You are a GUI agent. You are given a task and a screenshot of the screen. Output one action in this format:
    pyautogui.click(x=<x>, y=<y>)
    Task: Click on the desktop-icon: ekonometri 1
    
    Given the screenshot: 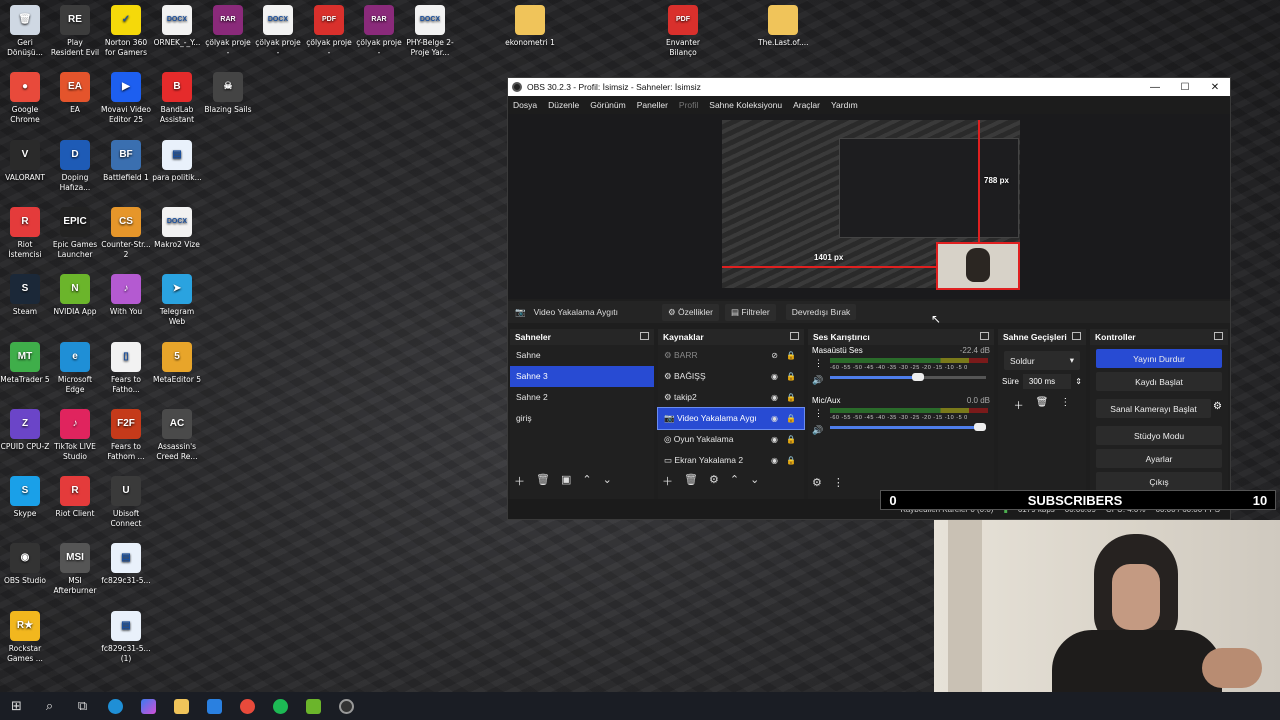 What is the action you would take?
    pyautogui.click(x=530, y=26)
    